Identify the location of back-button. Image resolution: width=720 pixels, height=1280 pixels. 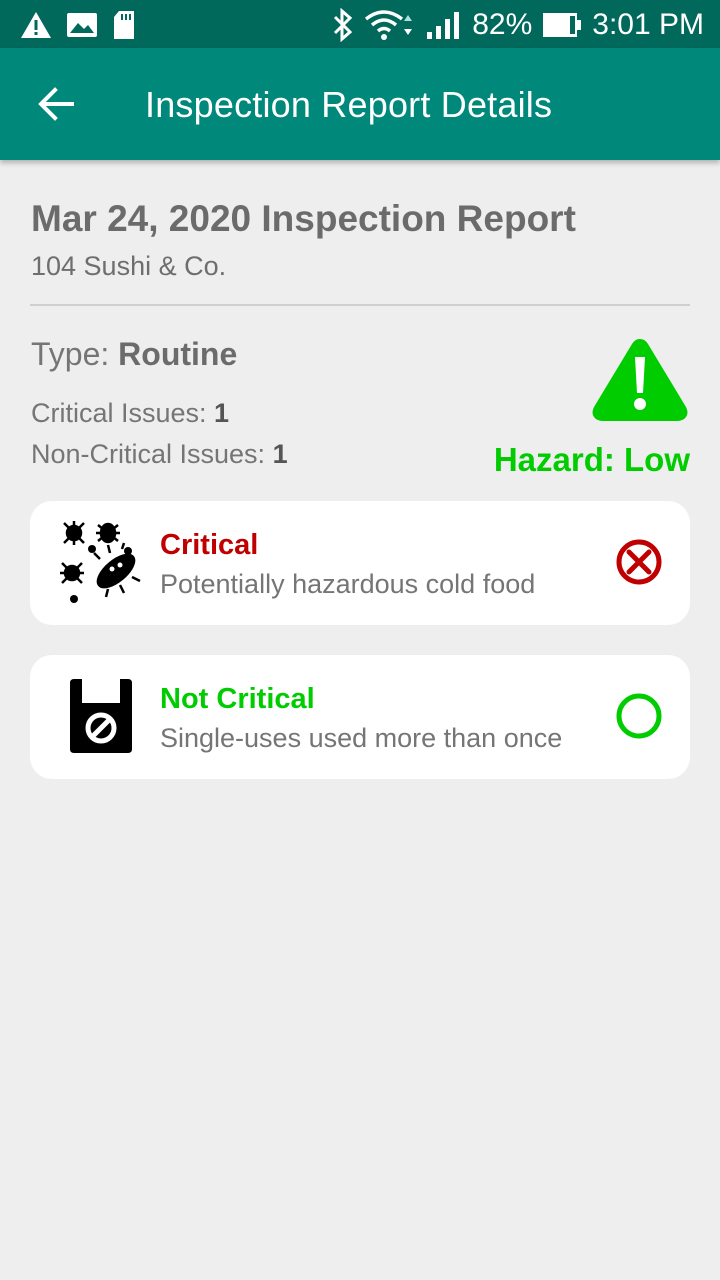
(56, 104).